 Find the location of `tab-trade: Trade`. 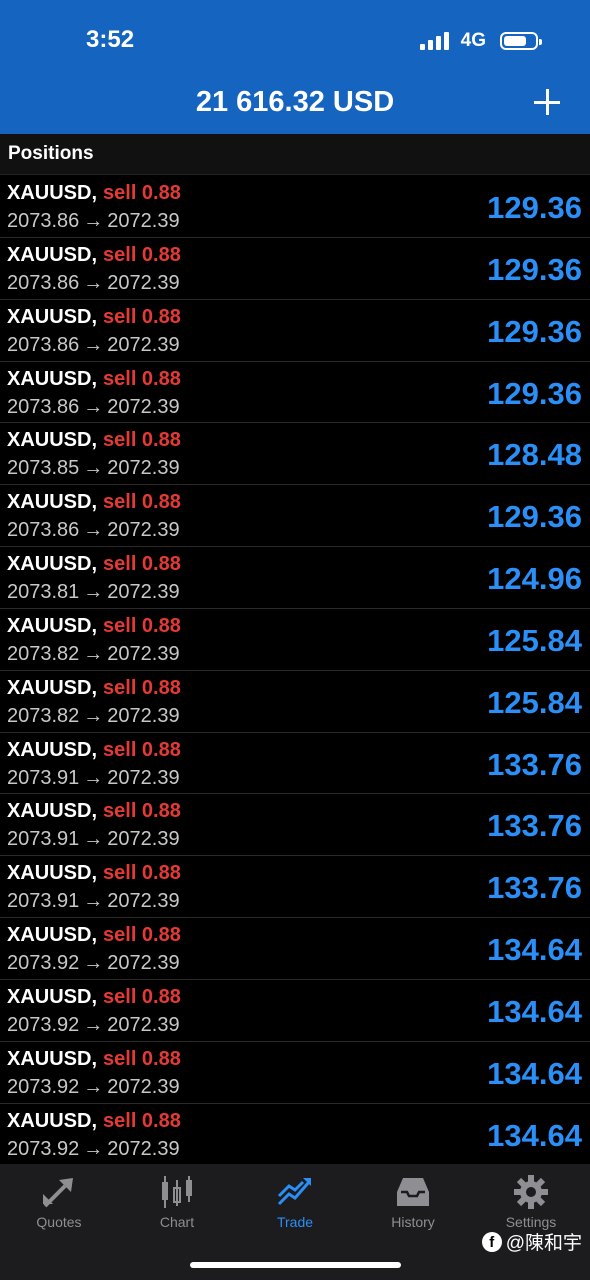

tab-trade: Trade is located at coordinates (295, 1202).